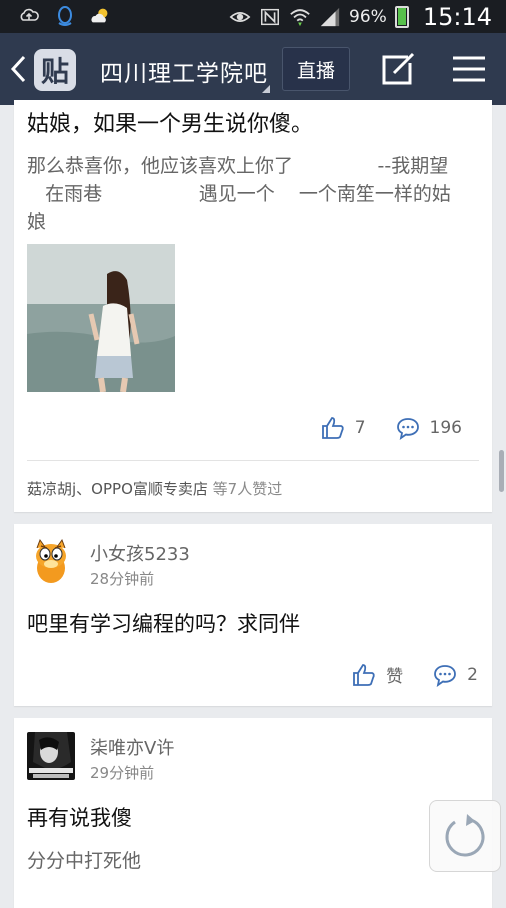  I want to click on post-title: 姑娘，如果一个男生说你傻。, so click(170, 122).